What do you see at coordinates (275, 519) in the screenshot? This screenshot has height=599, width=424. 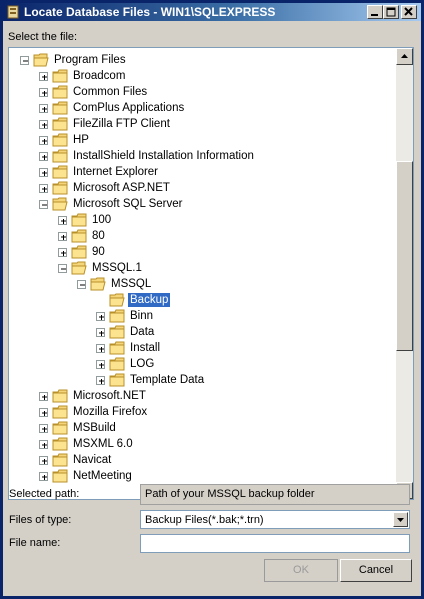 I see `files-of-type-select: Backup Files(*.bak;*.trn)` at bounding box center [275, 519].